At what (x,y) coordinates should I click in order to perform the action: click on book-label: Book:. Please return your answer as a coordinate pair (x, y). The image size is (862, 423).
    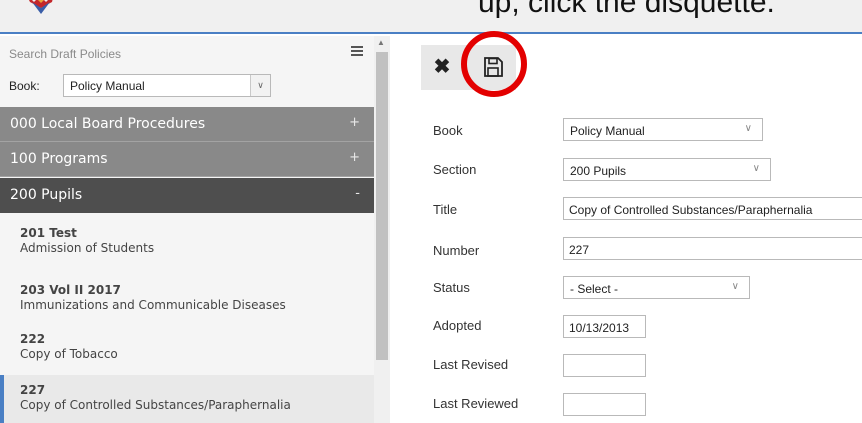
    Looking at the image, I should click on (24, 86).